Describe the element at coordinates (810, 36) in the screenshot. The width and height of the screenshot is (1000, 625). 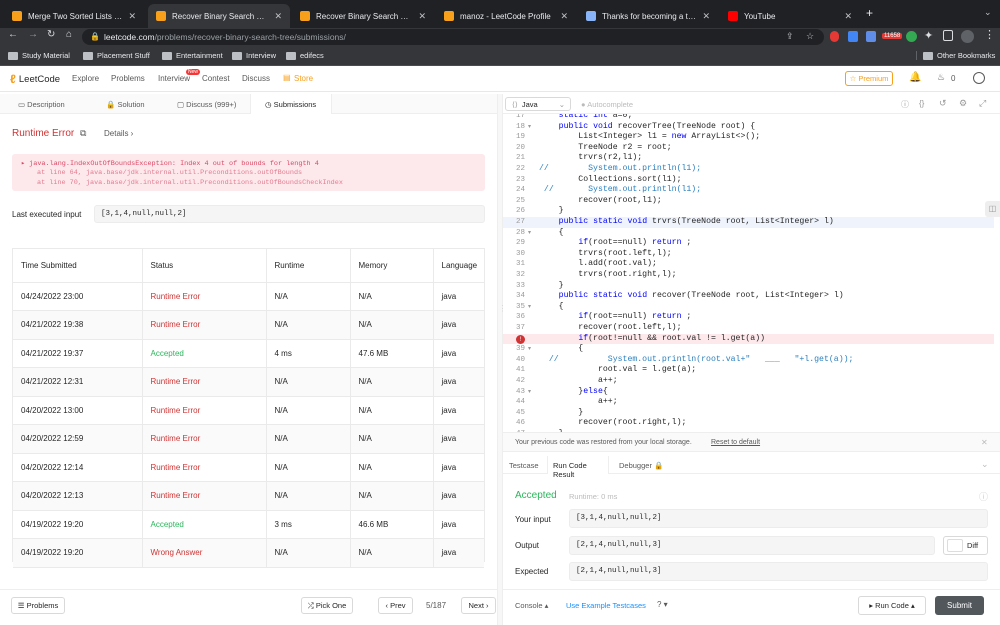
I see `bookmark-star-icon: ☆` at that location.